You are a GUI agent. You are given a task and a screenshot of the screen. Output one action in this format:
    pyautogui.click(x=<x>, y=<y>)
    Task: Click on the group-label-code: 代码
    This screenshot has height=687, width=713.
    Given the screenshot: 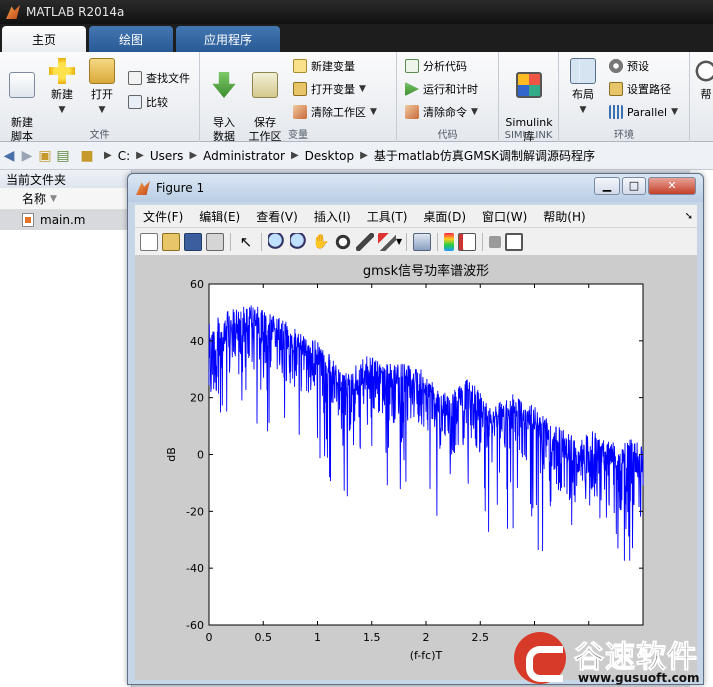 What is the action you would take?
    pyautogui.click(x=447, y=135)
    